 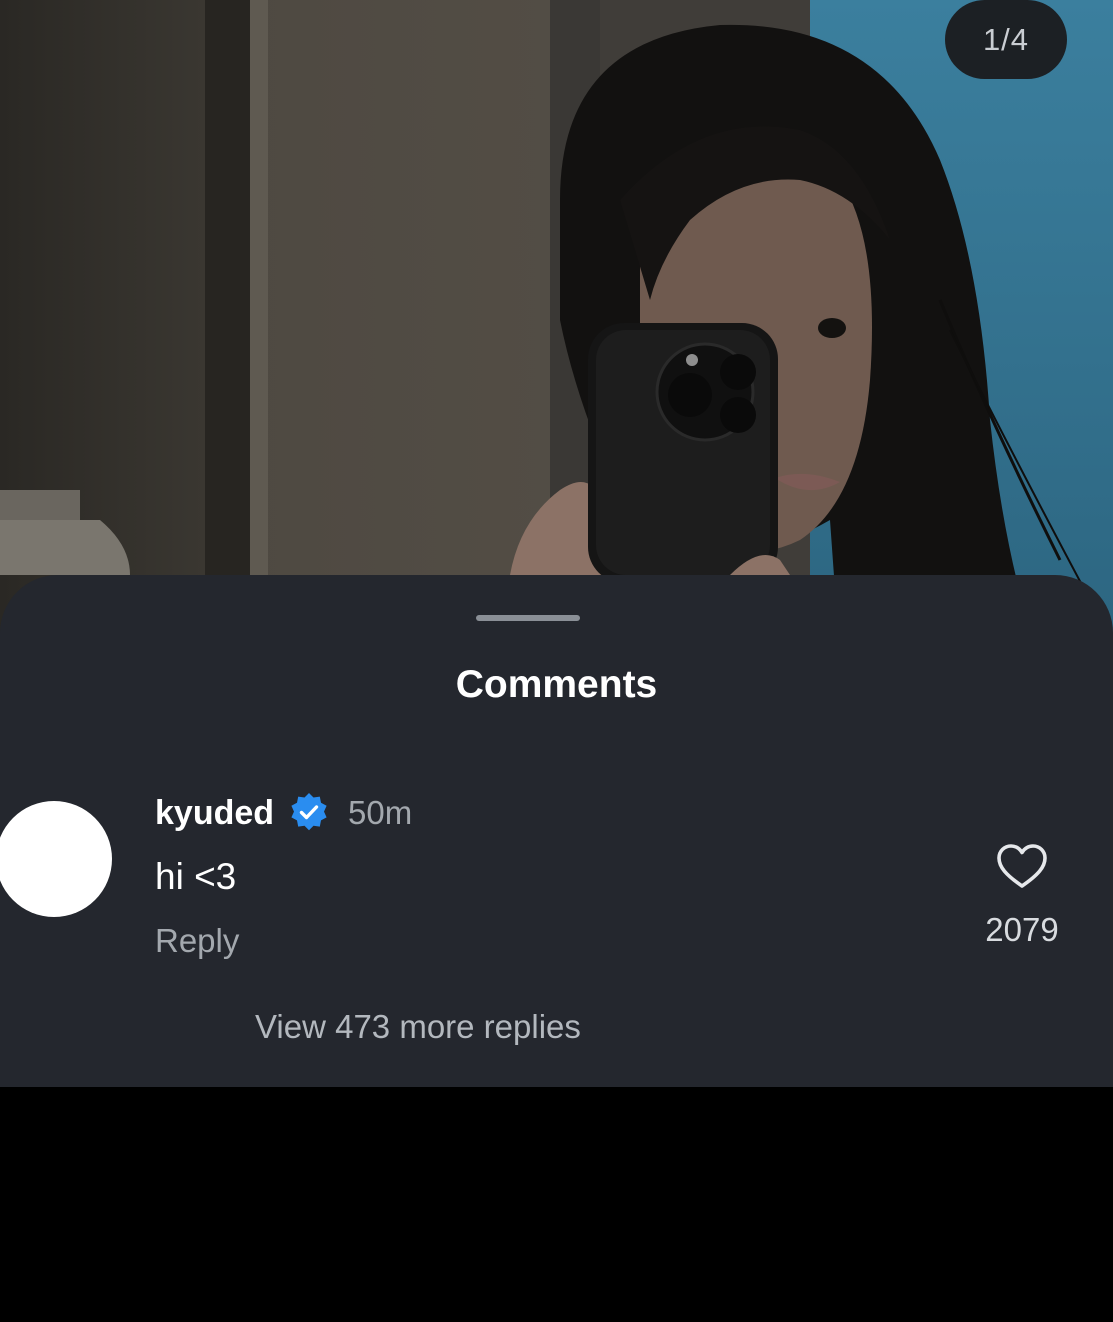 I want to click on comment-username: kyuded, so click(x=214, y=813).